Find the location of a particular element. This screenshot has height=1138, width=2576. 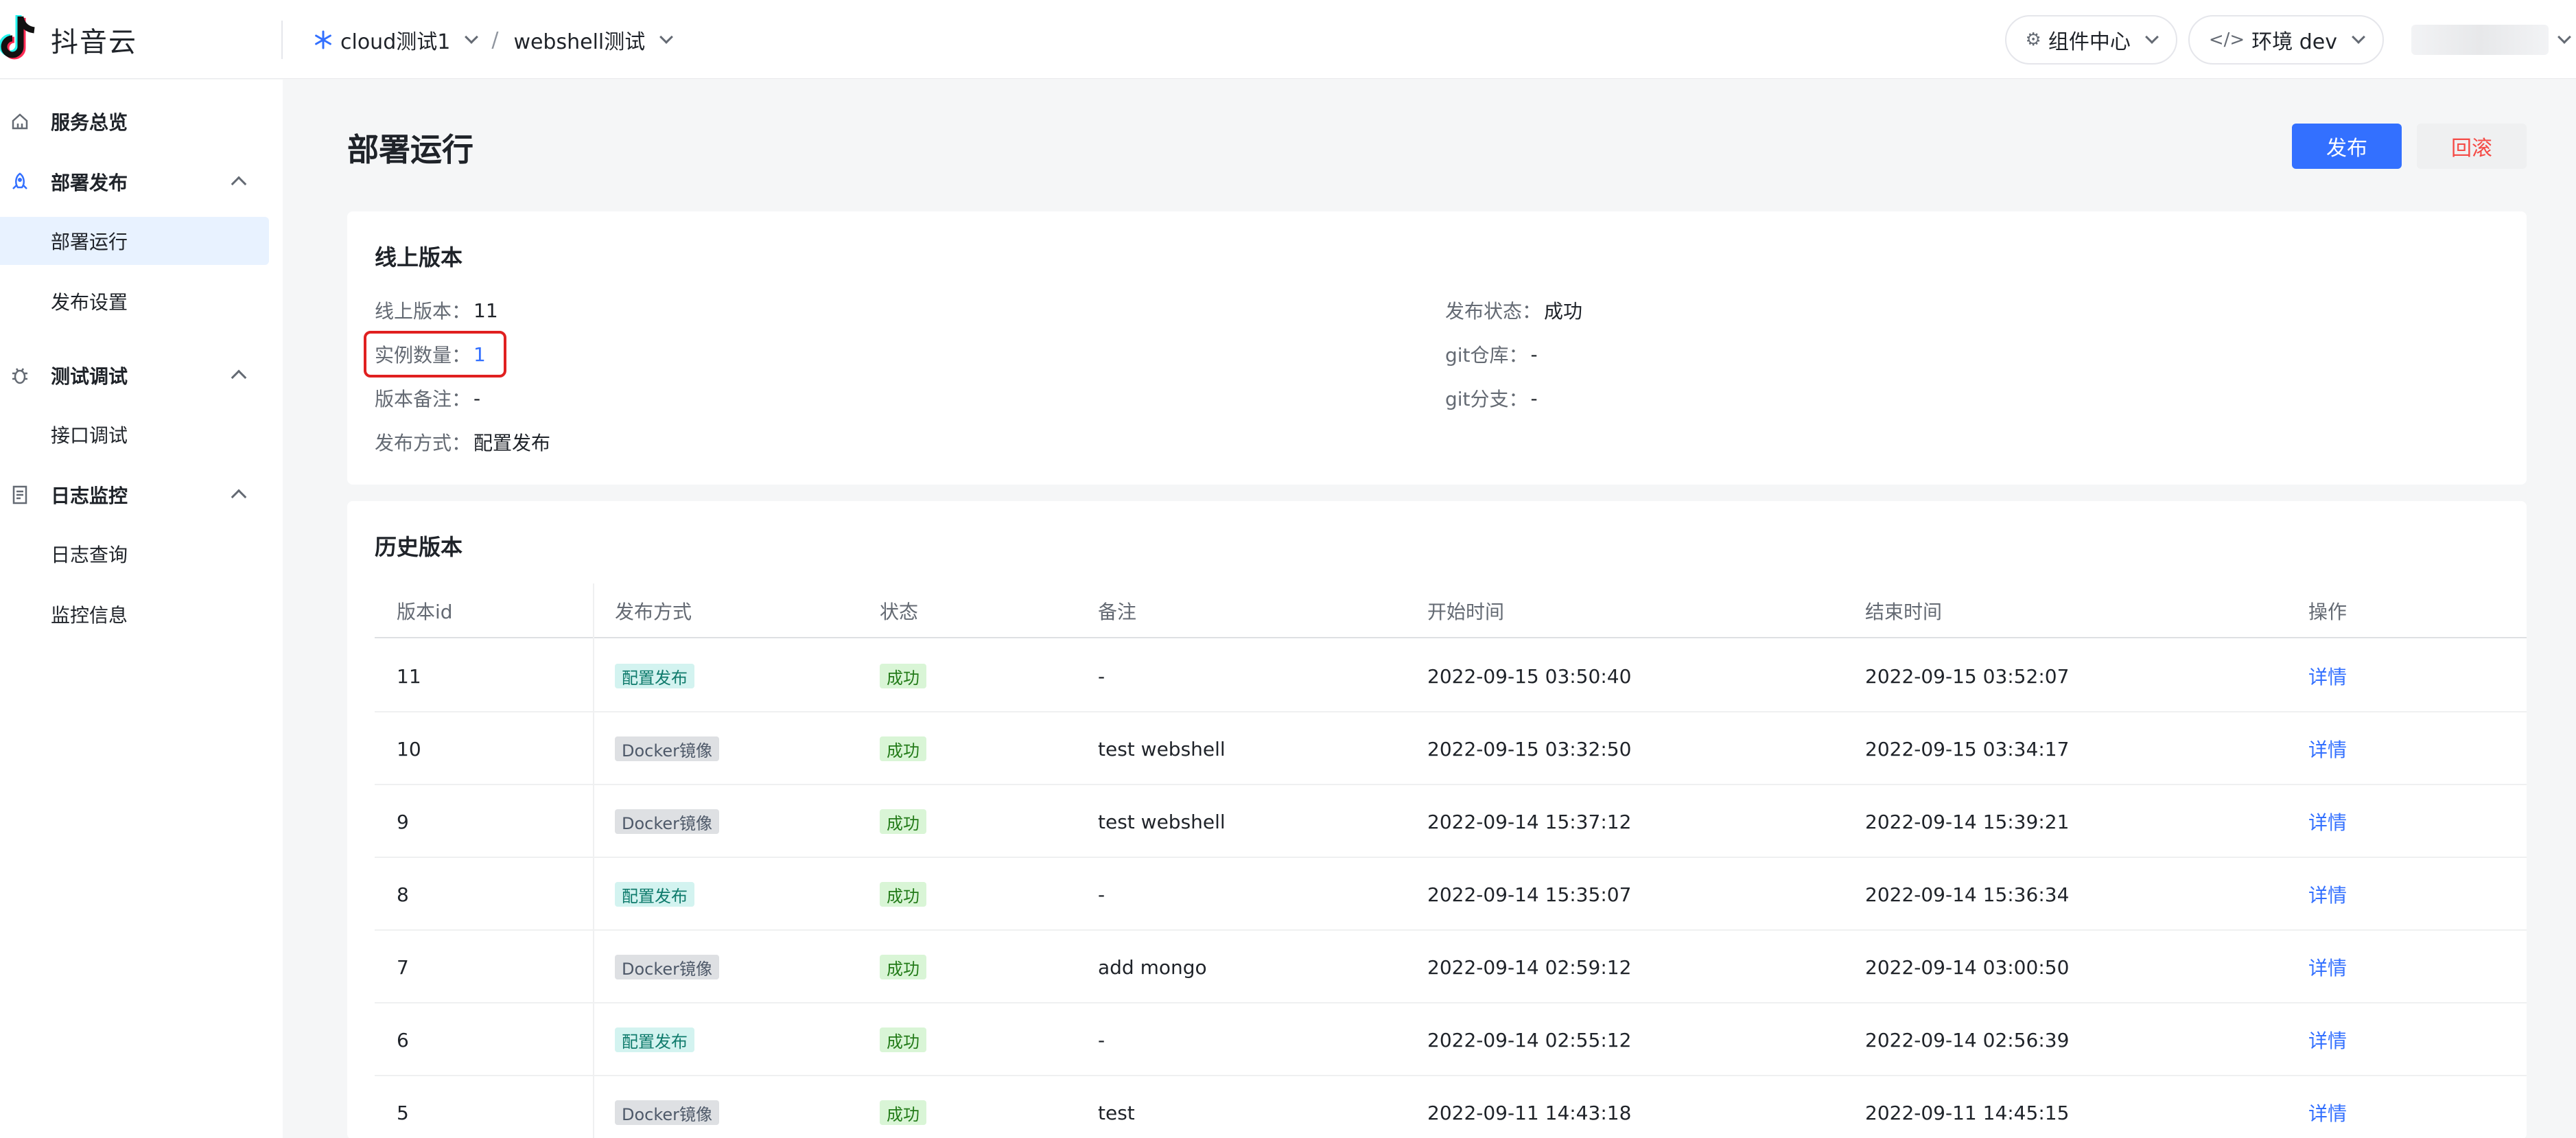

end-time-cell: 2022-09-15 03:34:17 is located at coordinates (1967, 748).